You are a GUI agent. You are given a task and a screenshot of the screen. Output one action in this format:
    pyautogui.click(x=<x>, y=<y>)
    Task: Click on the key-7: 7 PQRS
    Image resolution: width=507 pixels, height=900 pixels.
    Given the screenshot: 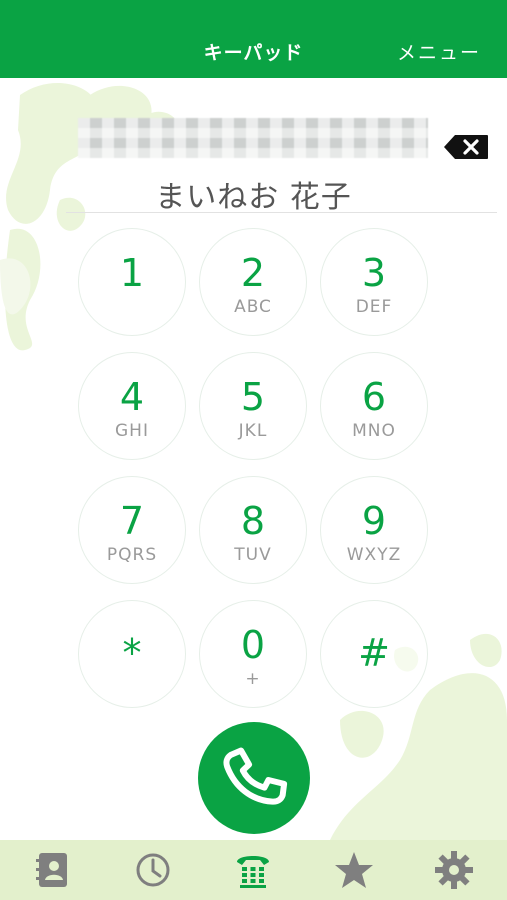 What is the action you would take?
    pyautogui.click(x=132, y=530)
    